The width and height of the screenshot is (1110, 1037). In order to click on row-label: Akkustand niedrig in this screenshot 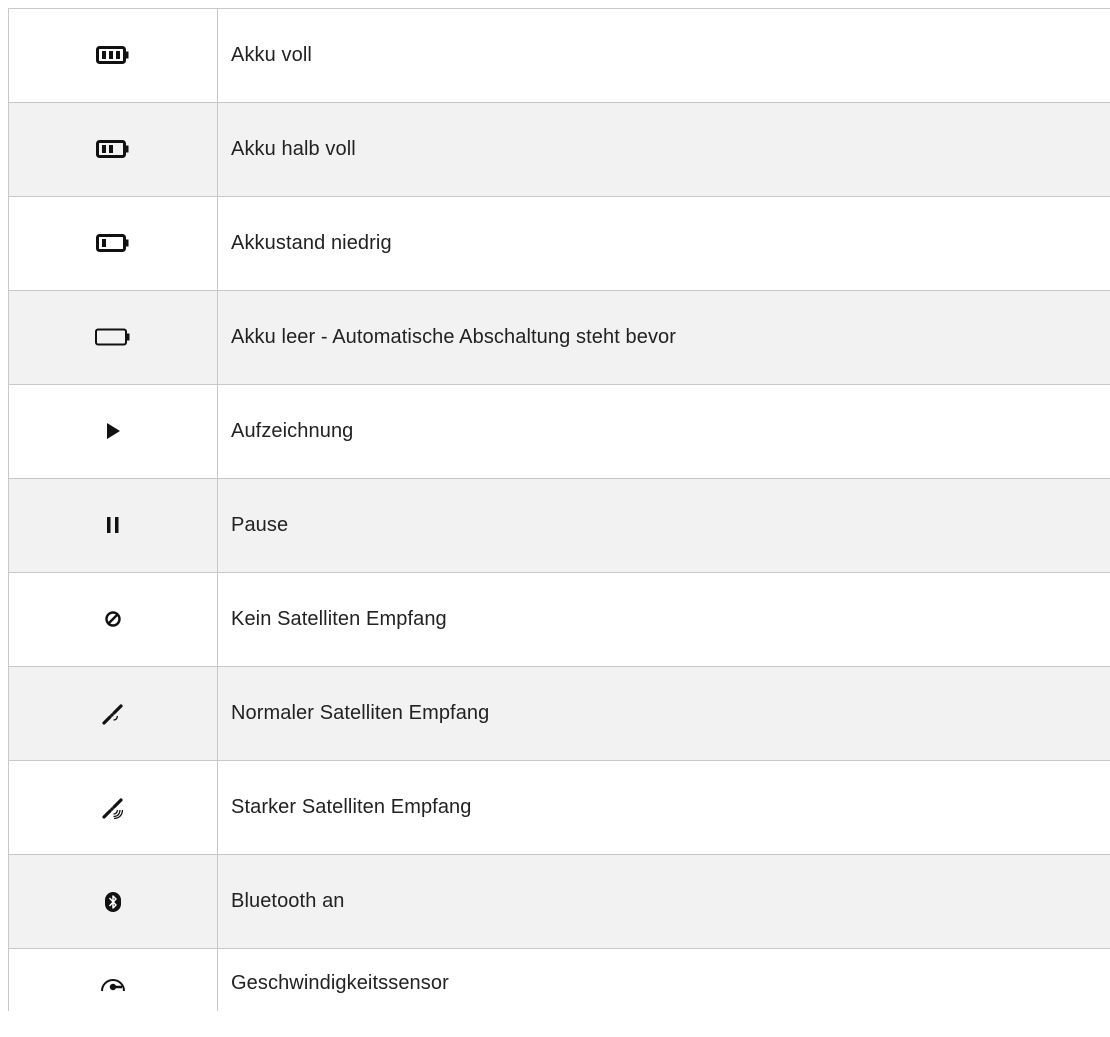, I will do `click(663, 243)`.